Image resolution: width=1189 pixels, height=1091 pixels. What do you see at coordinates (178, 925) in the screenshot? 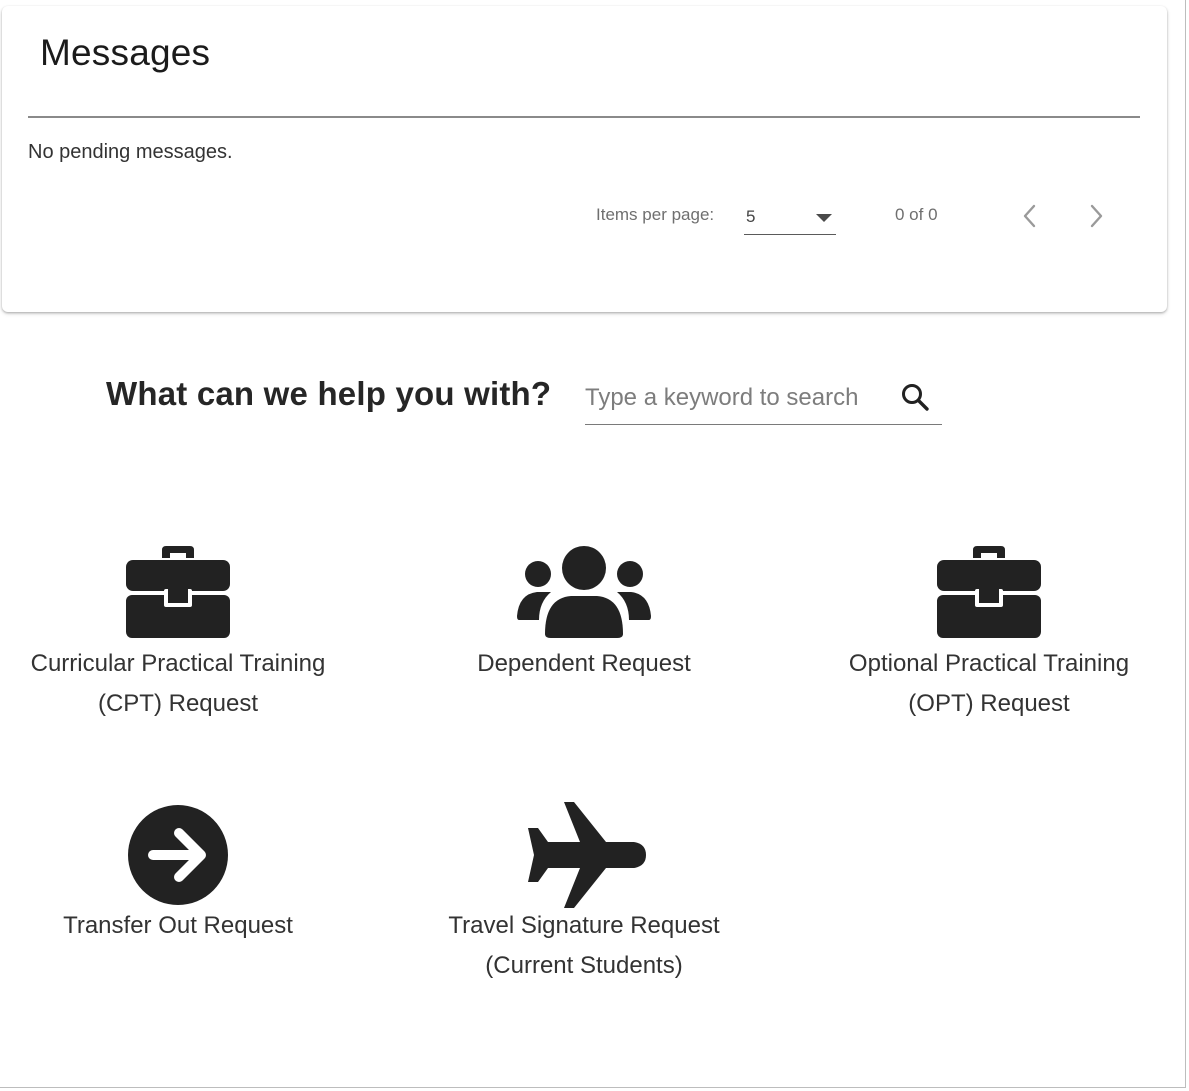
I see `service-label-line1: Transfer Out Request` at bounding box center [178, 925].